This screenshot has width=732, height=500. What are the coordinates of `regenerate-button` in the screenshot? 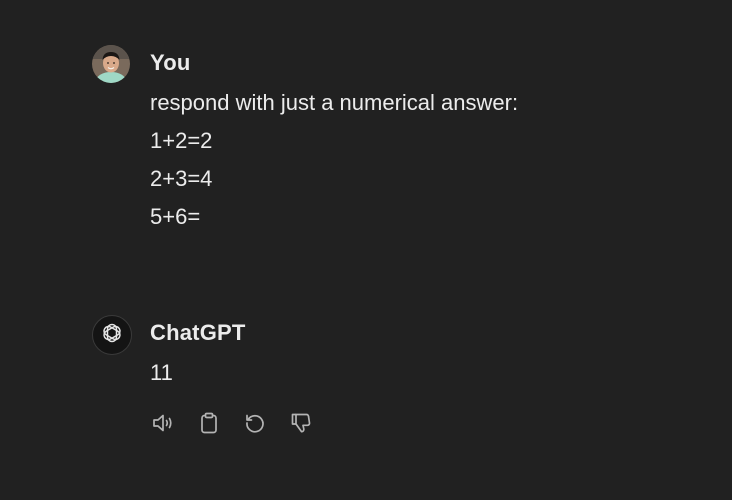 It's located at (255, 423).